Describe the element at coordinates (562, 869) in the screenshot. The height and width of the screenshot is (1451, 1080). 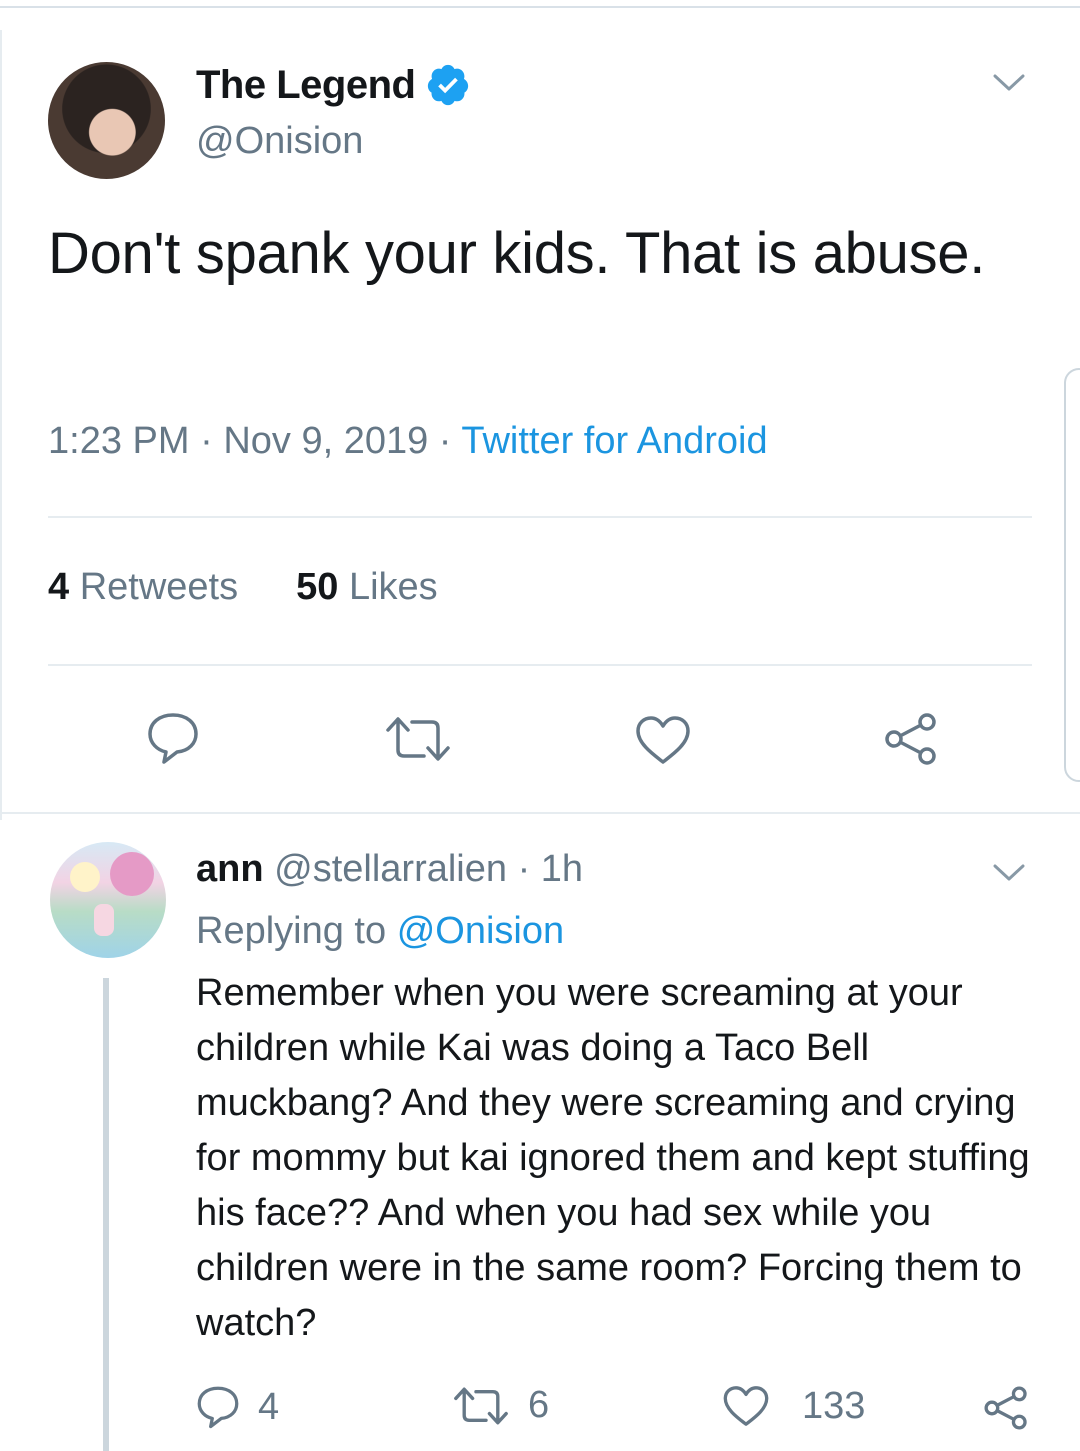
I see `reply-age: 1h` at that location.